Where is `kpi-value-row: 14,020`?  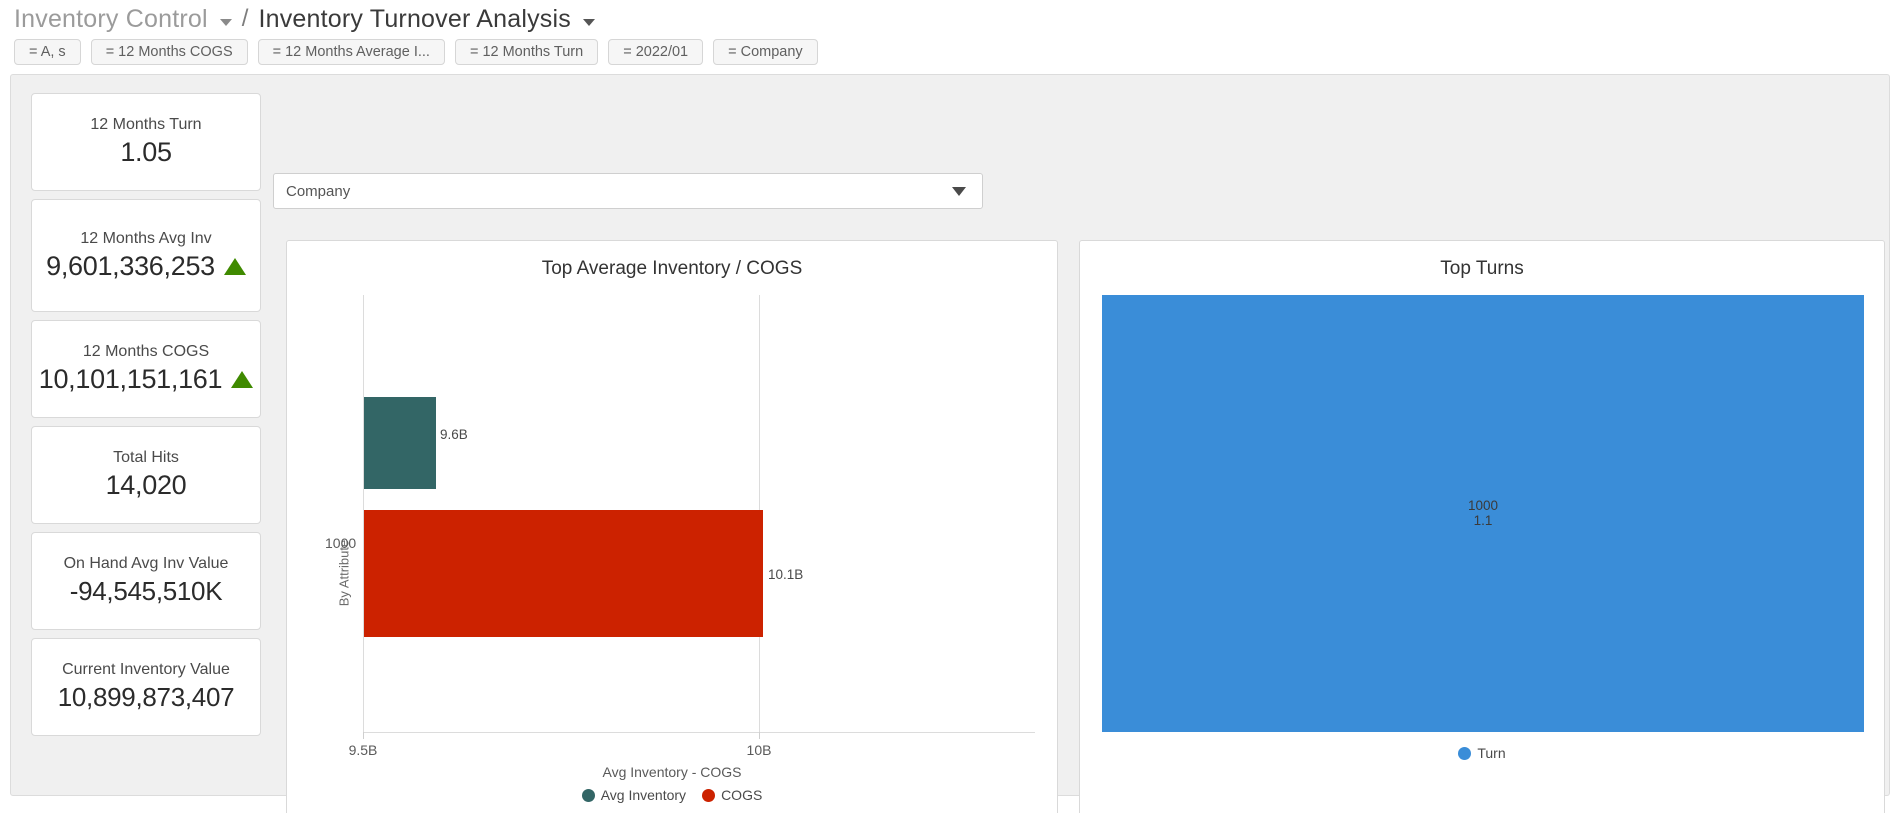 kpi-value-row: 14,020 is located at coordinates (146, 485).